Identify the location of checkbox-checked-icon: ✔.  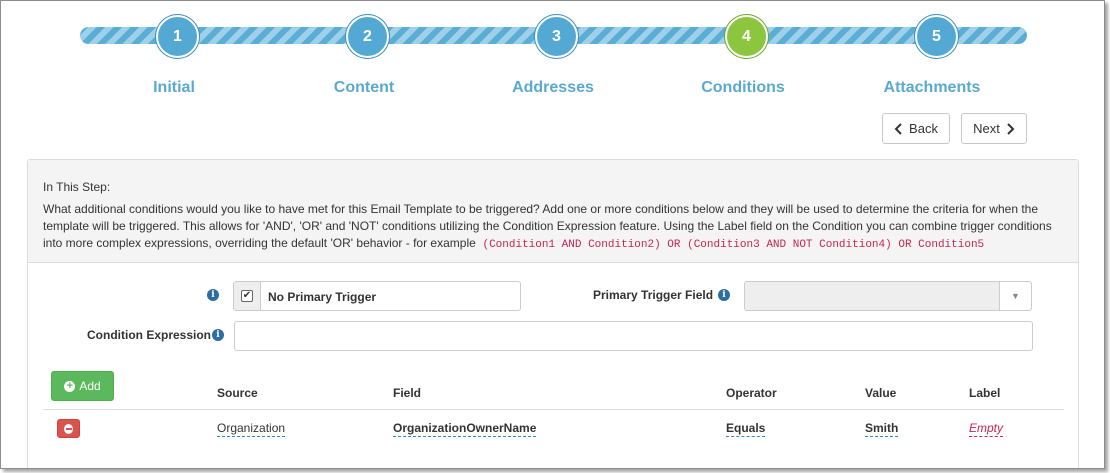
(247, 296).